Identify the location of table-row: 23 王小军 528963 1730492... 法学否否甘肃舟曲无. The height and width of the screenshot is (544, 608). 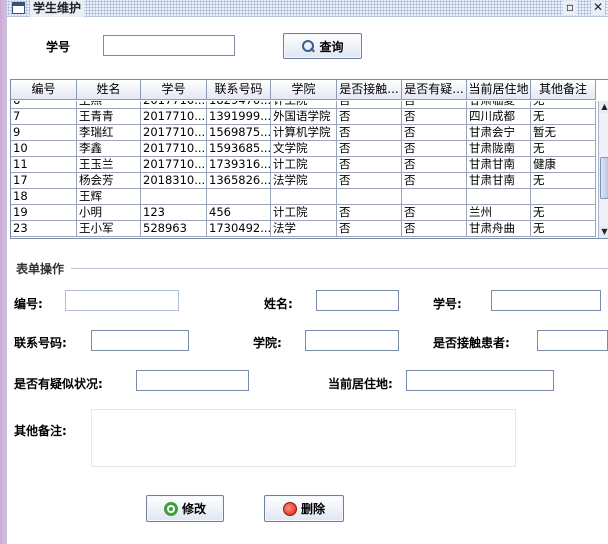
(303, 229).